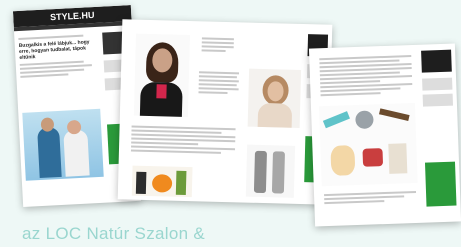 The image size is (461, 247). Describe the element at coordinates (440, 184) in the screenshot. I see `green-ad-banner` at that location.